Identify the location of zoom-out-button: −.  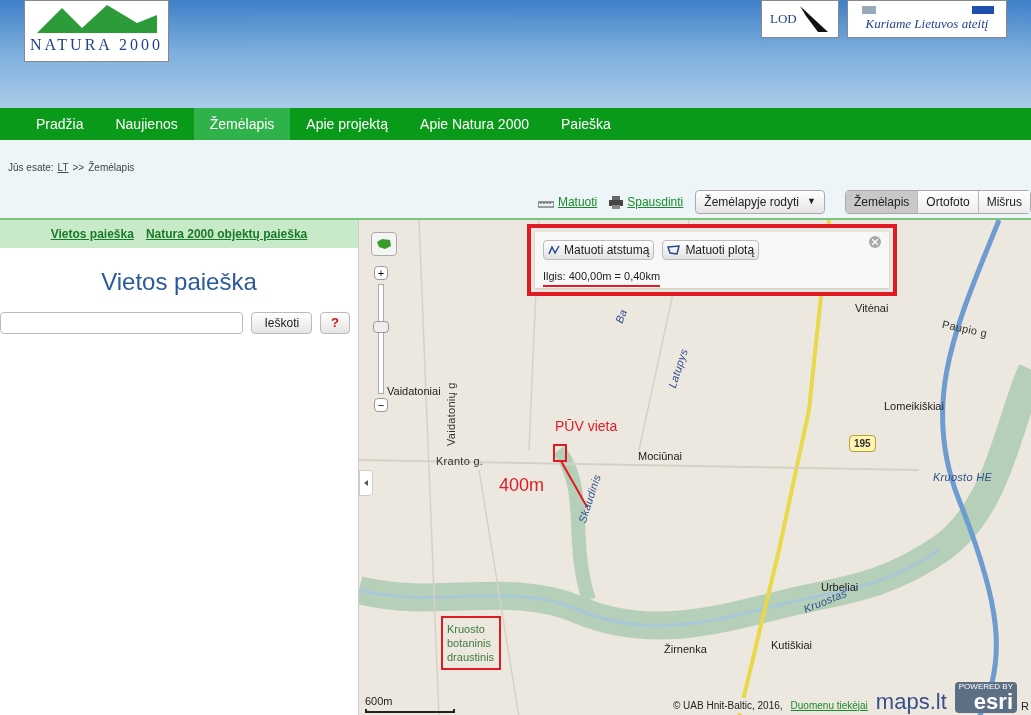
(381, 405).